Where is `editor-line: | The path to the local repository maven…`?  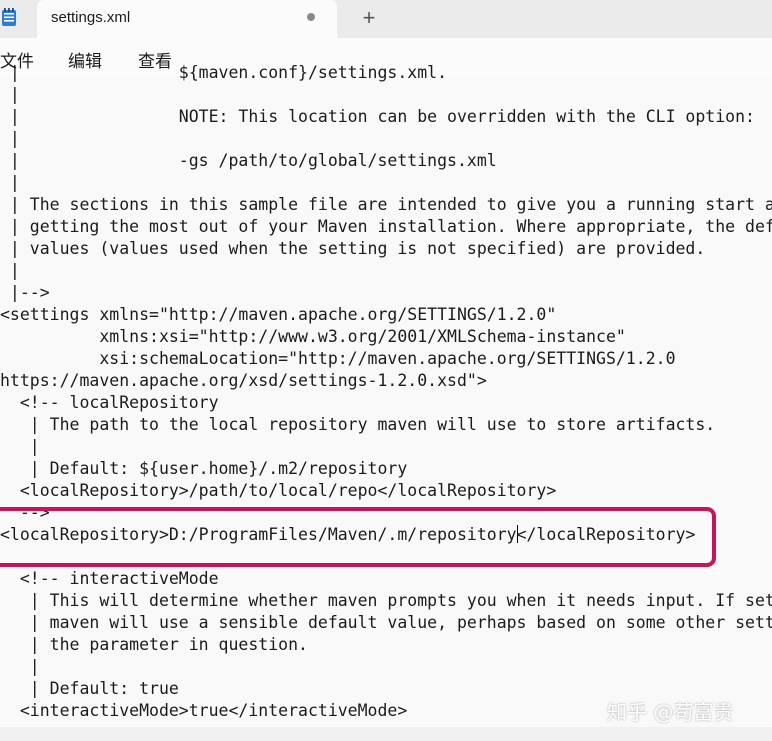 editor-line: | The path to the local repository maven… is located at coordinates (358, 424).